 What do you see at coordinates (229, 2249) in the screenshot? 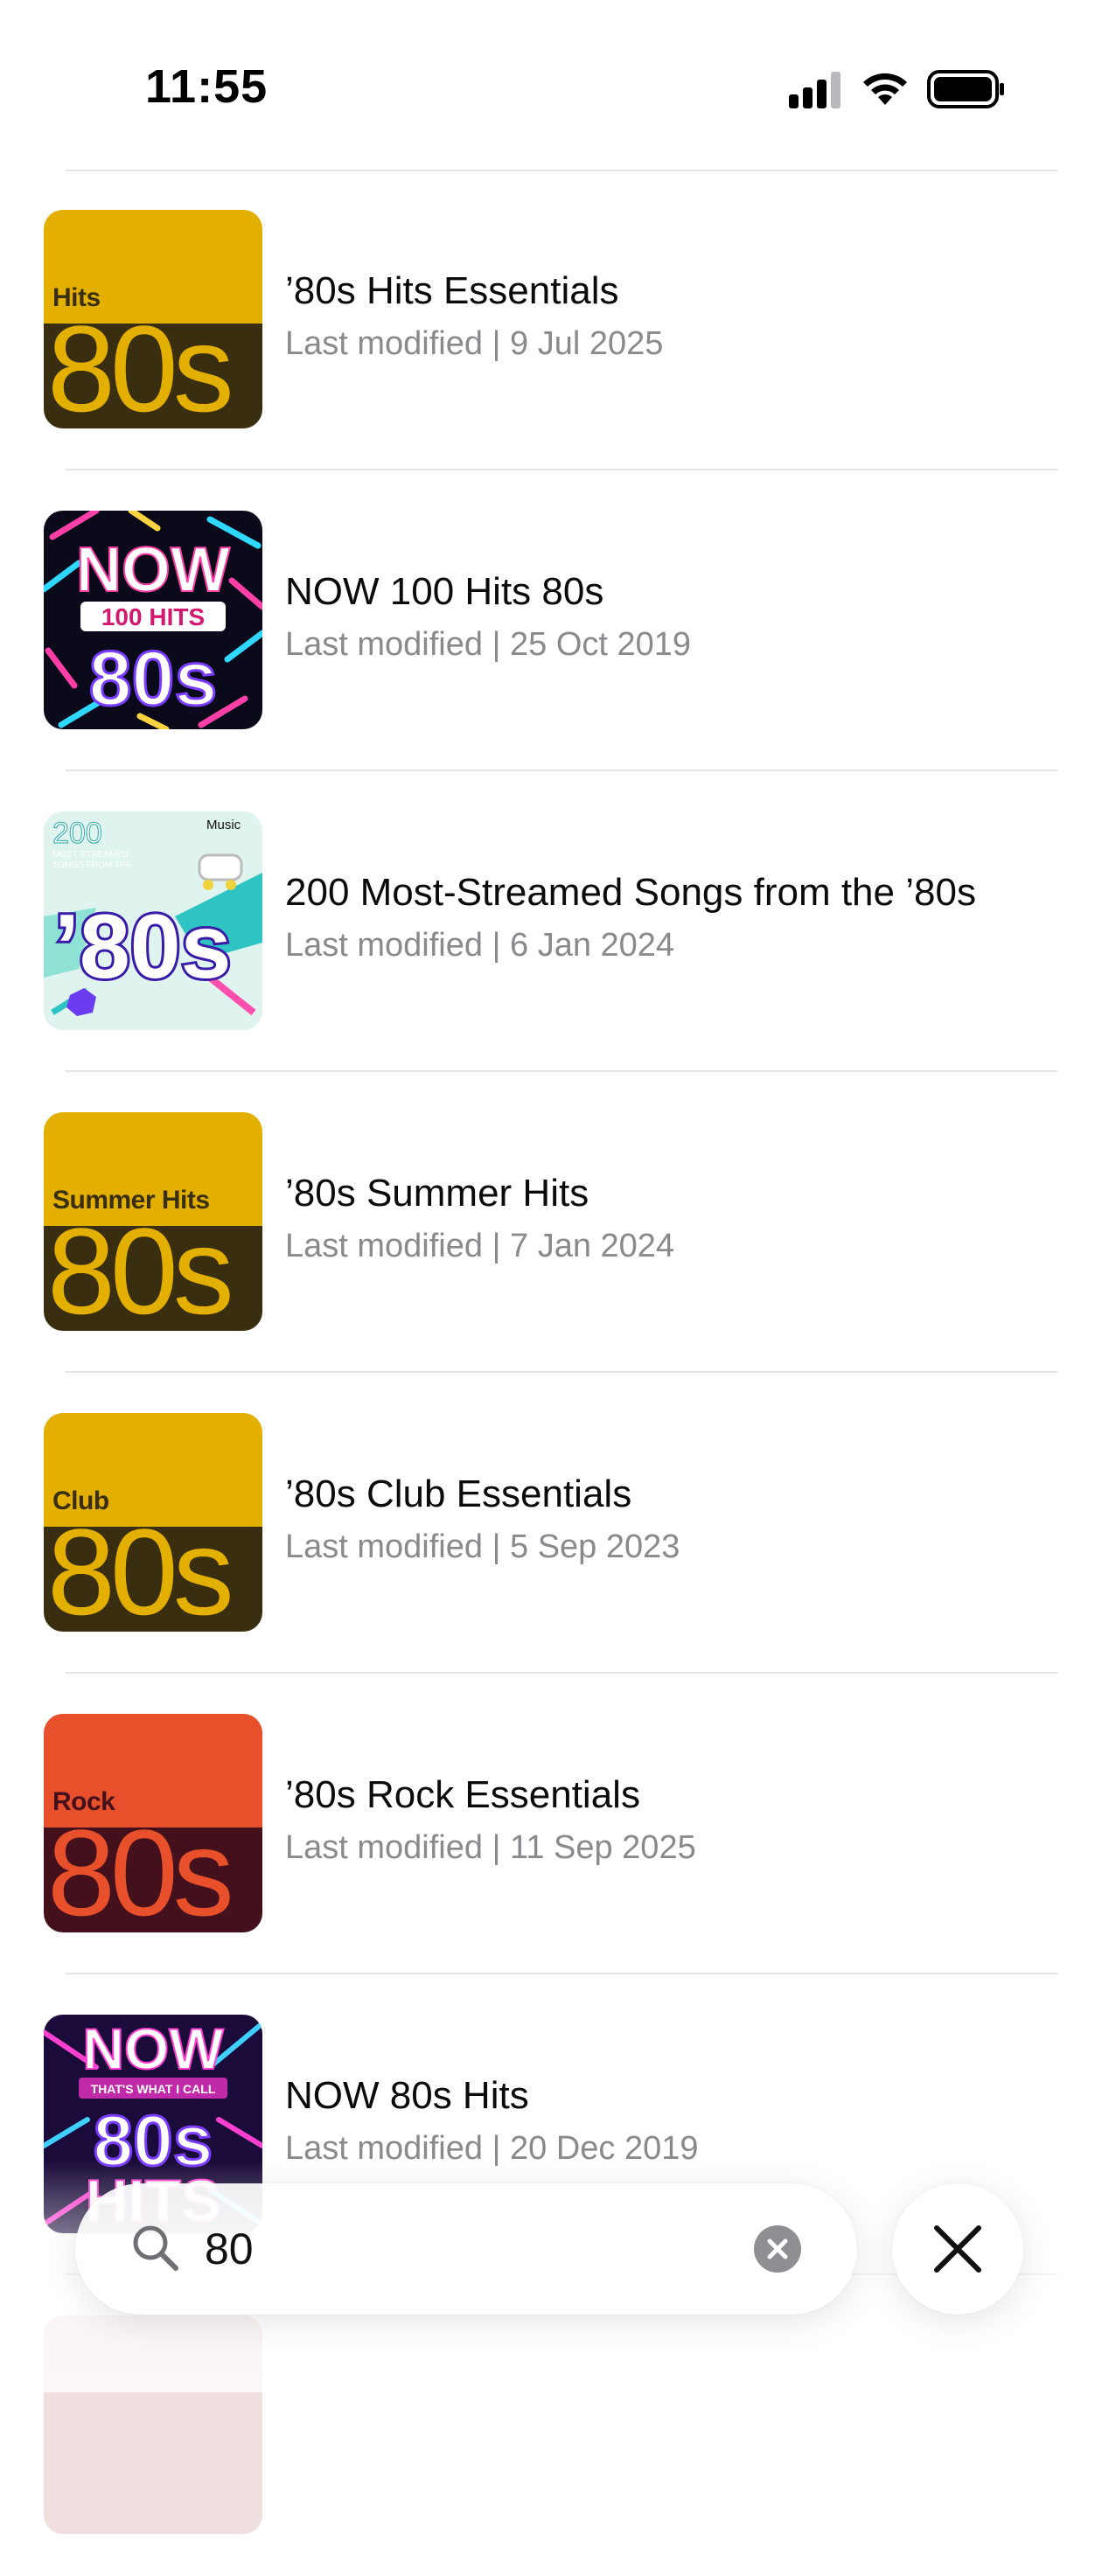
I see `search-input: 80` at bounding box center [229, 2249].